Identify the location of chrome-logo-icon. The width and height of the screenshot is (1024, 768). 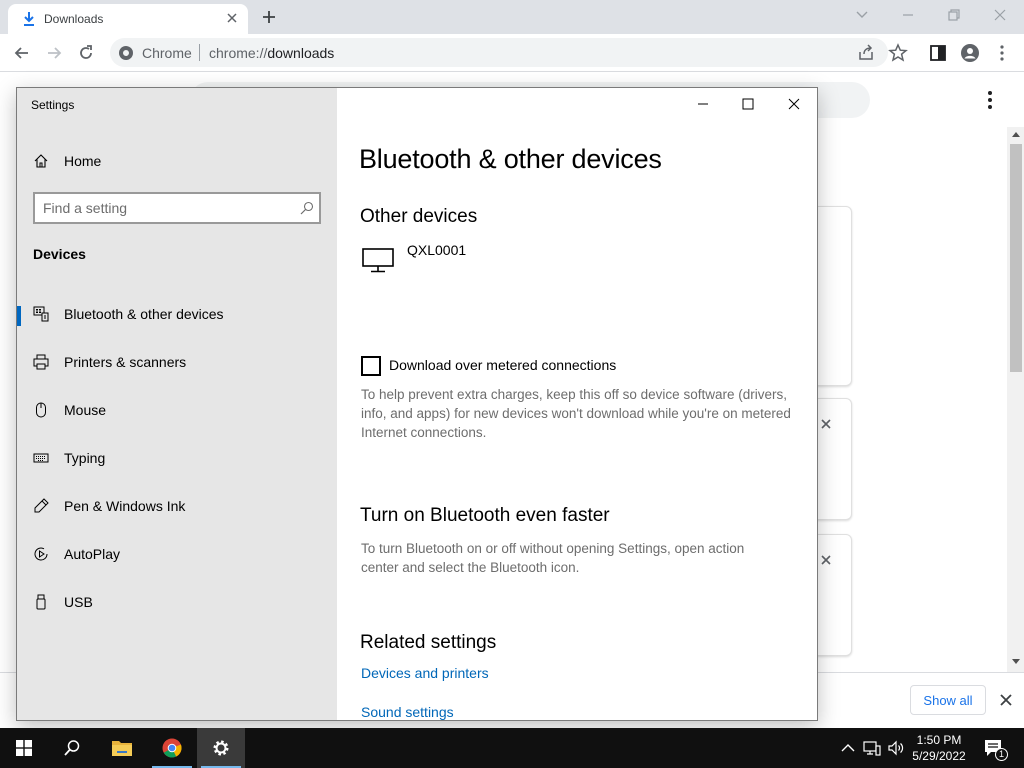
(126, 53).